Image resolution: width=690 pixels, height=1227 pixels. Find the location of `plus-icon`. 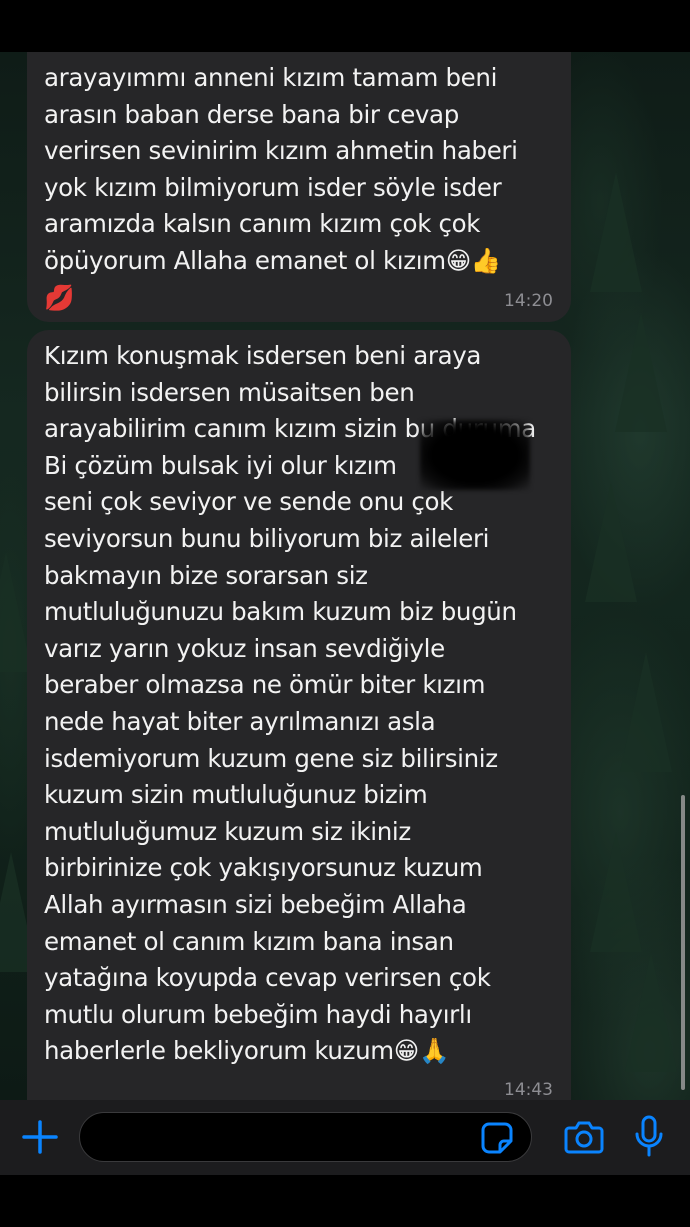

plus-icon is located at coordinates (40, 1137).